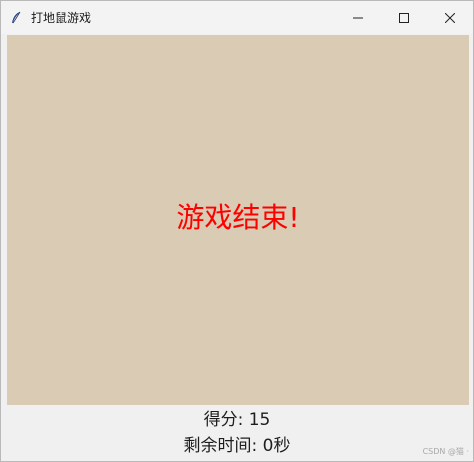 This screenshot has height=462, width=474. I want to click on window-controls, so click(404, 17).